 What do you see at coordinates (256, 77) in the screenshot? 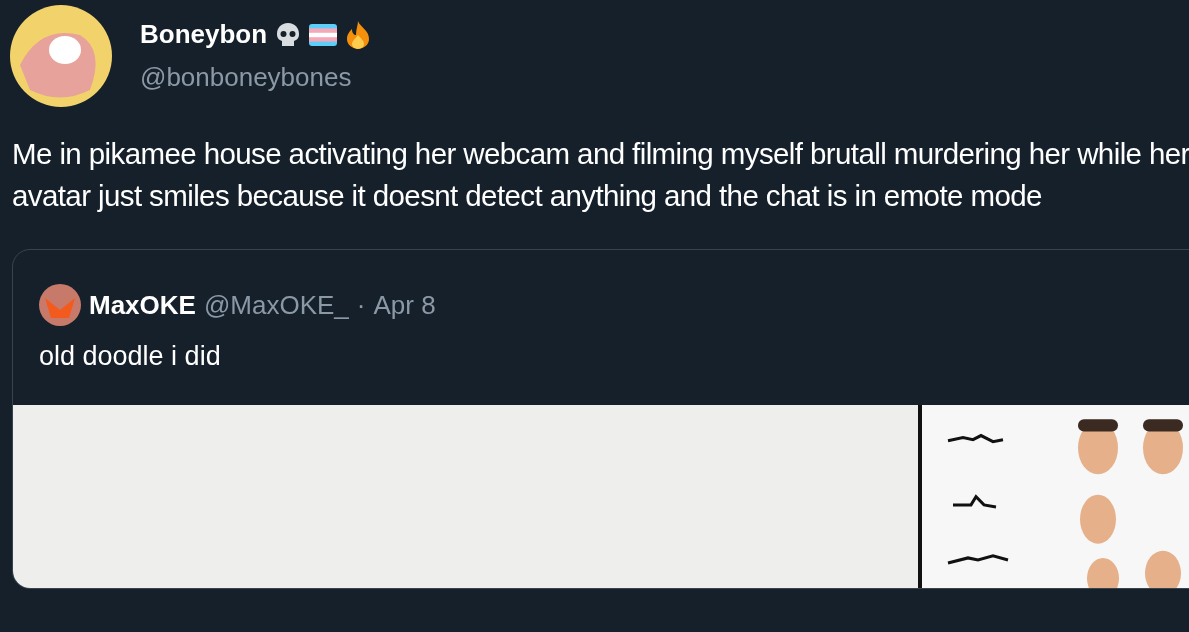
I see `user-handle: @bonboneybones` at bounding box center [256, 77].